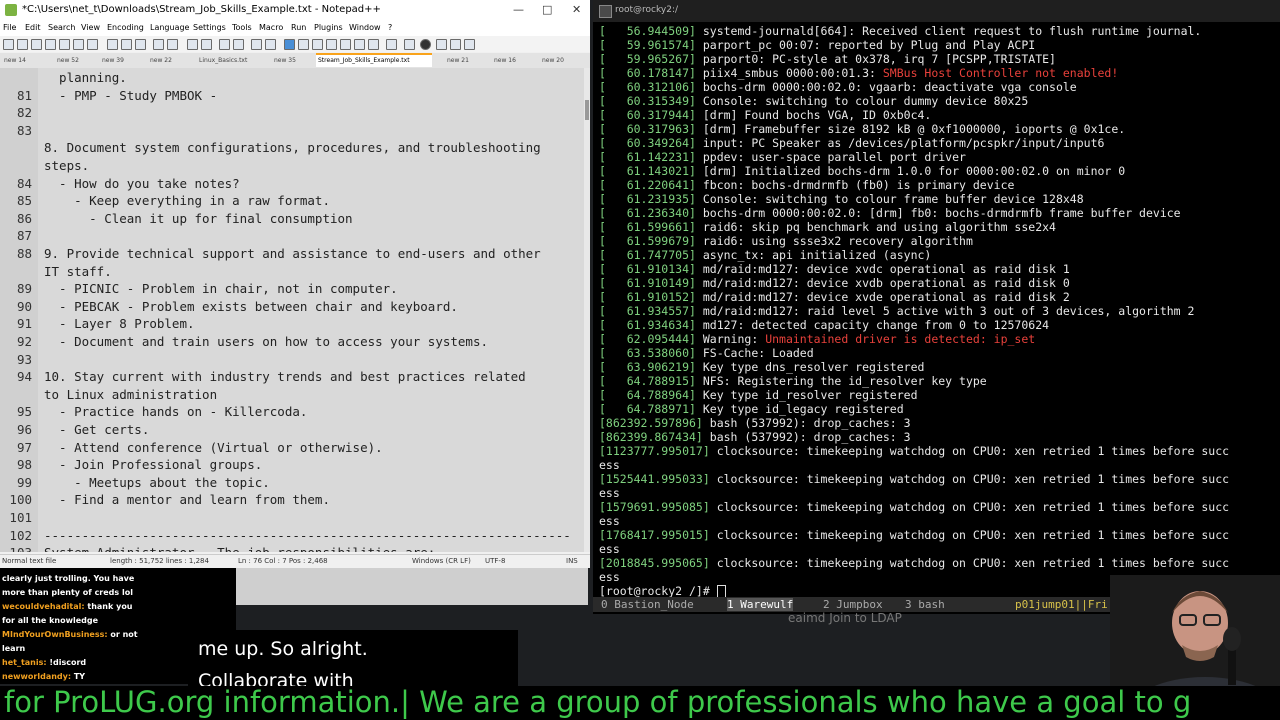 Image resolution: width=1280 pixels, height=720 pixels. I want to click on tab-new-52: new 52, so click(69, 61).